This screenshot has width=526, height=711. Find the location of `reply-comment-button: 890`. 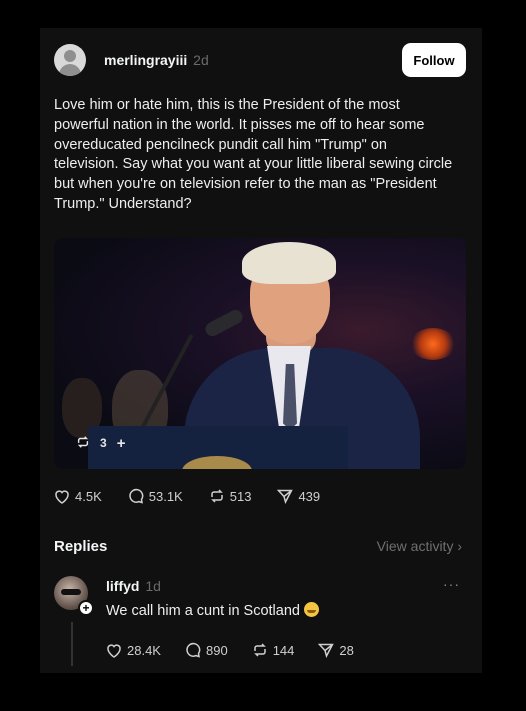

reply-comment-button: 890 is located at coordinates (206, 650).